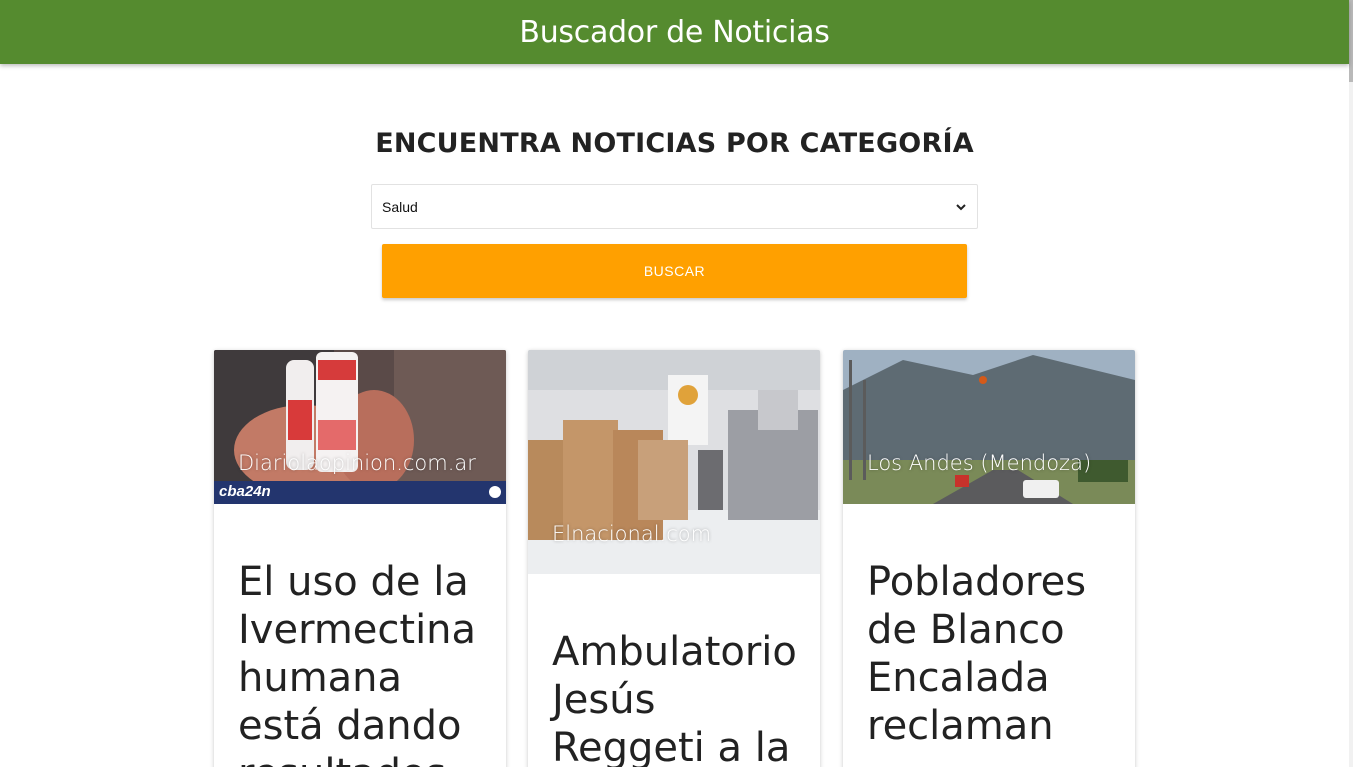 The width and height of the screenshot is (1353, 767). I want to click on news-source: Los Andes (Mendoza), so click(979, 463).